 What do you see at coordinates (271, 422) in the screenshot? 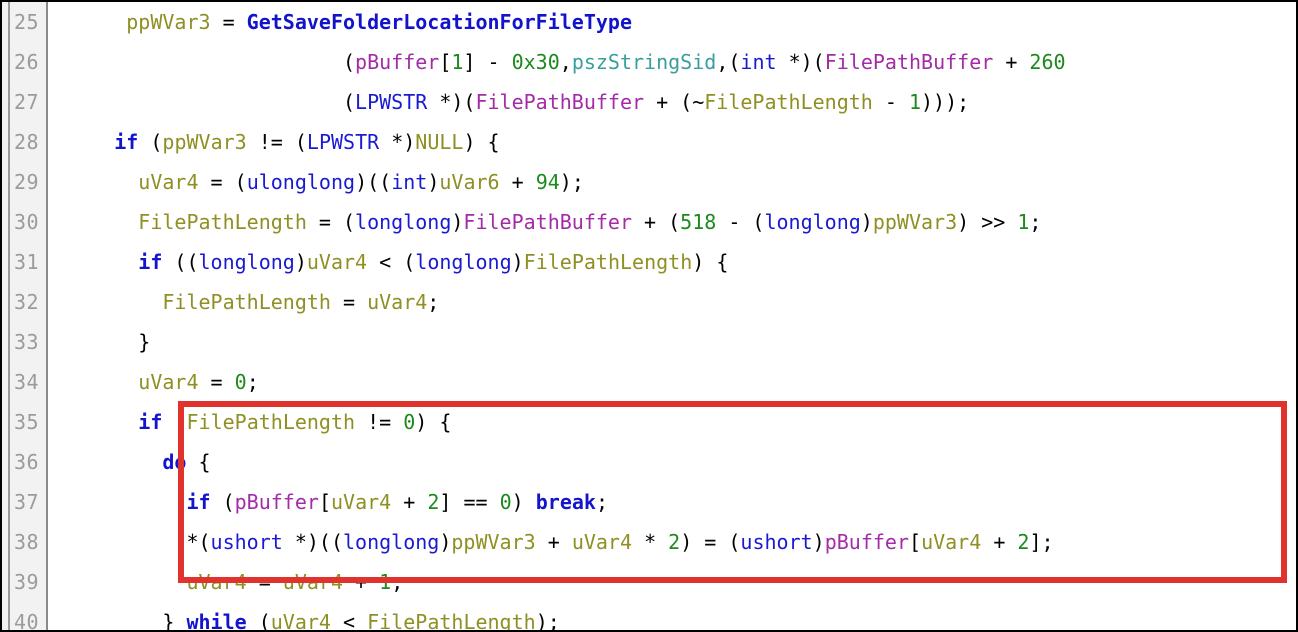
I see `code-token: FilePathLength` at bounding box center [271, 422].